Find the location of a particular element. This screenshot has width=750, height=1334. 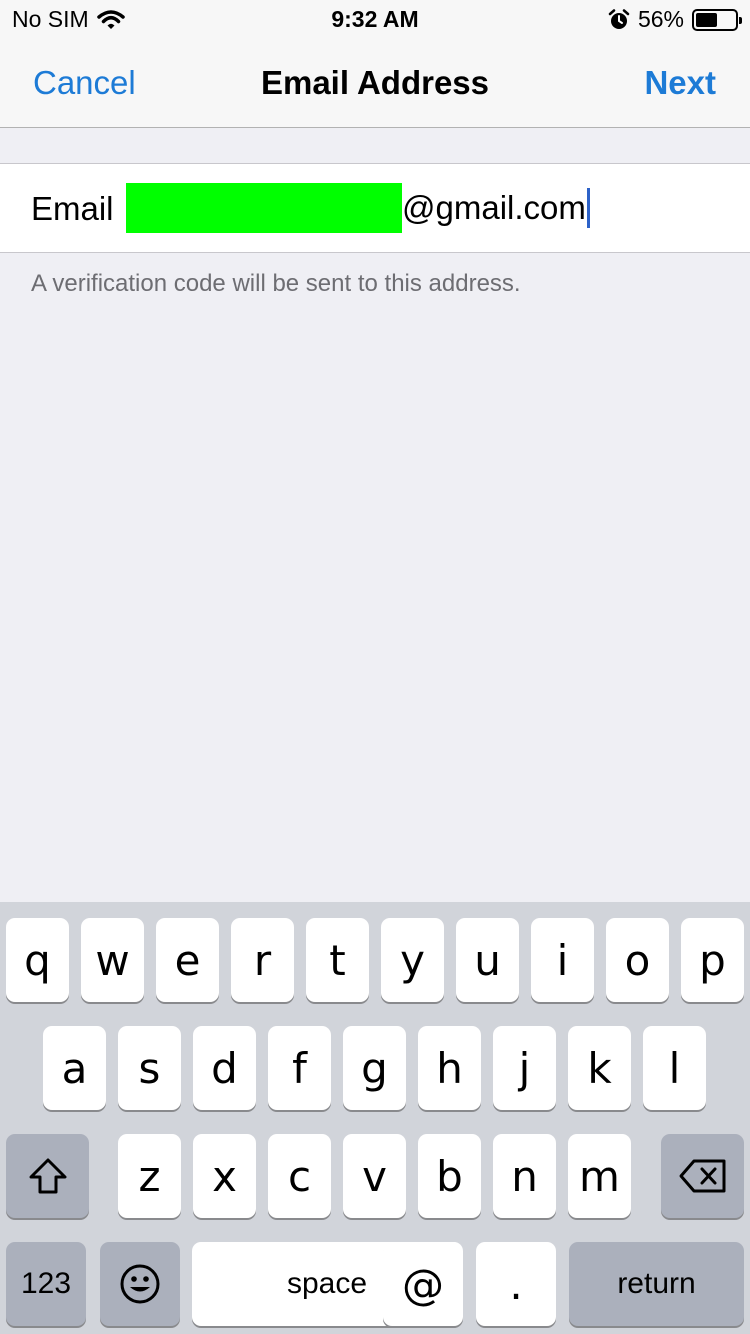

battery-level is located at coordinates (707, 19).